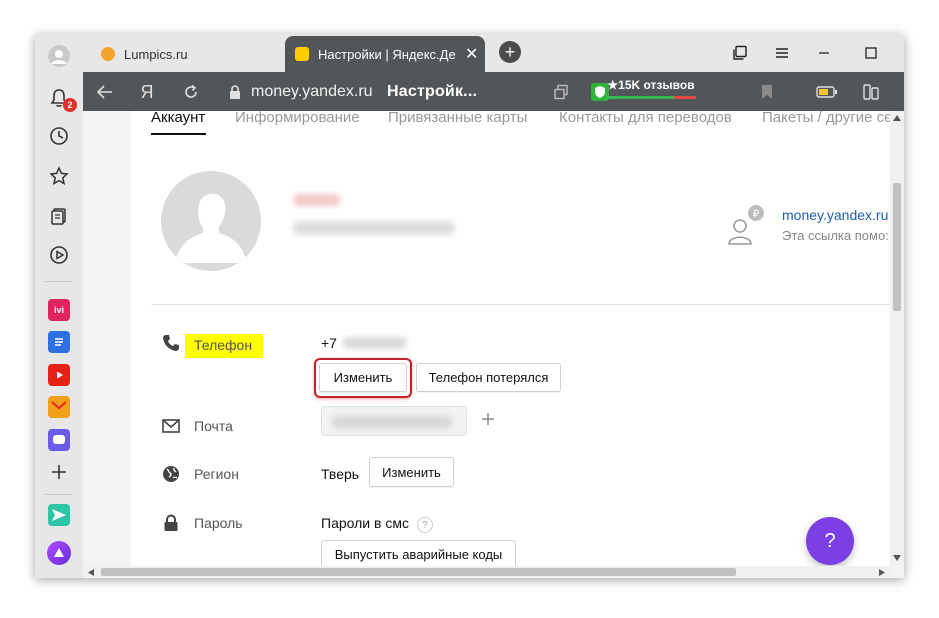 Image resolution: width=939 pixels, height=618 pixels. Describe the element at coordinates (897, 338) in the screenshot. I see `vertical-scrollbar` at that location.